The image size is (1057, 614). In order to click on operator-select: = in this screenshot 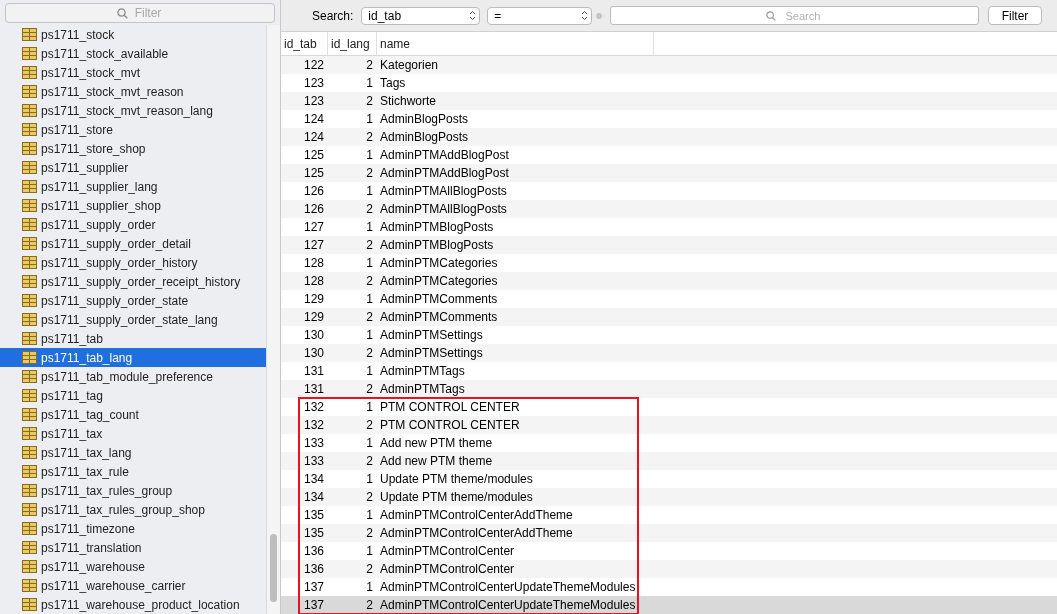, I will do `click(540, 15)`.